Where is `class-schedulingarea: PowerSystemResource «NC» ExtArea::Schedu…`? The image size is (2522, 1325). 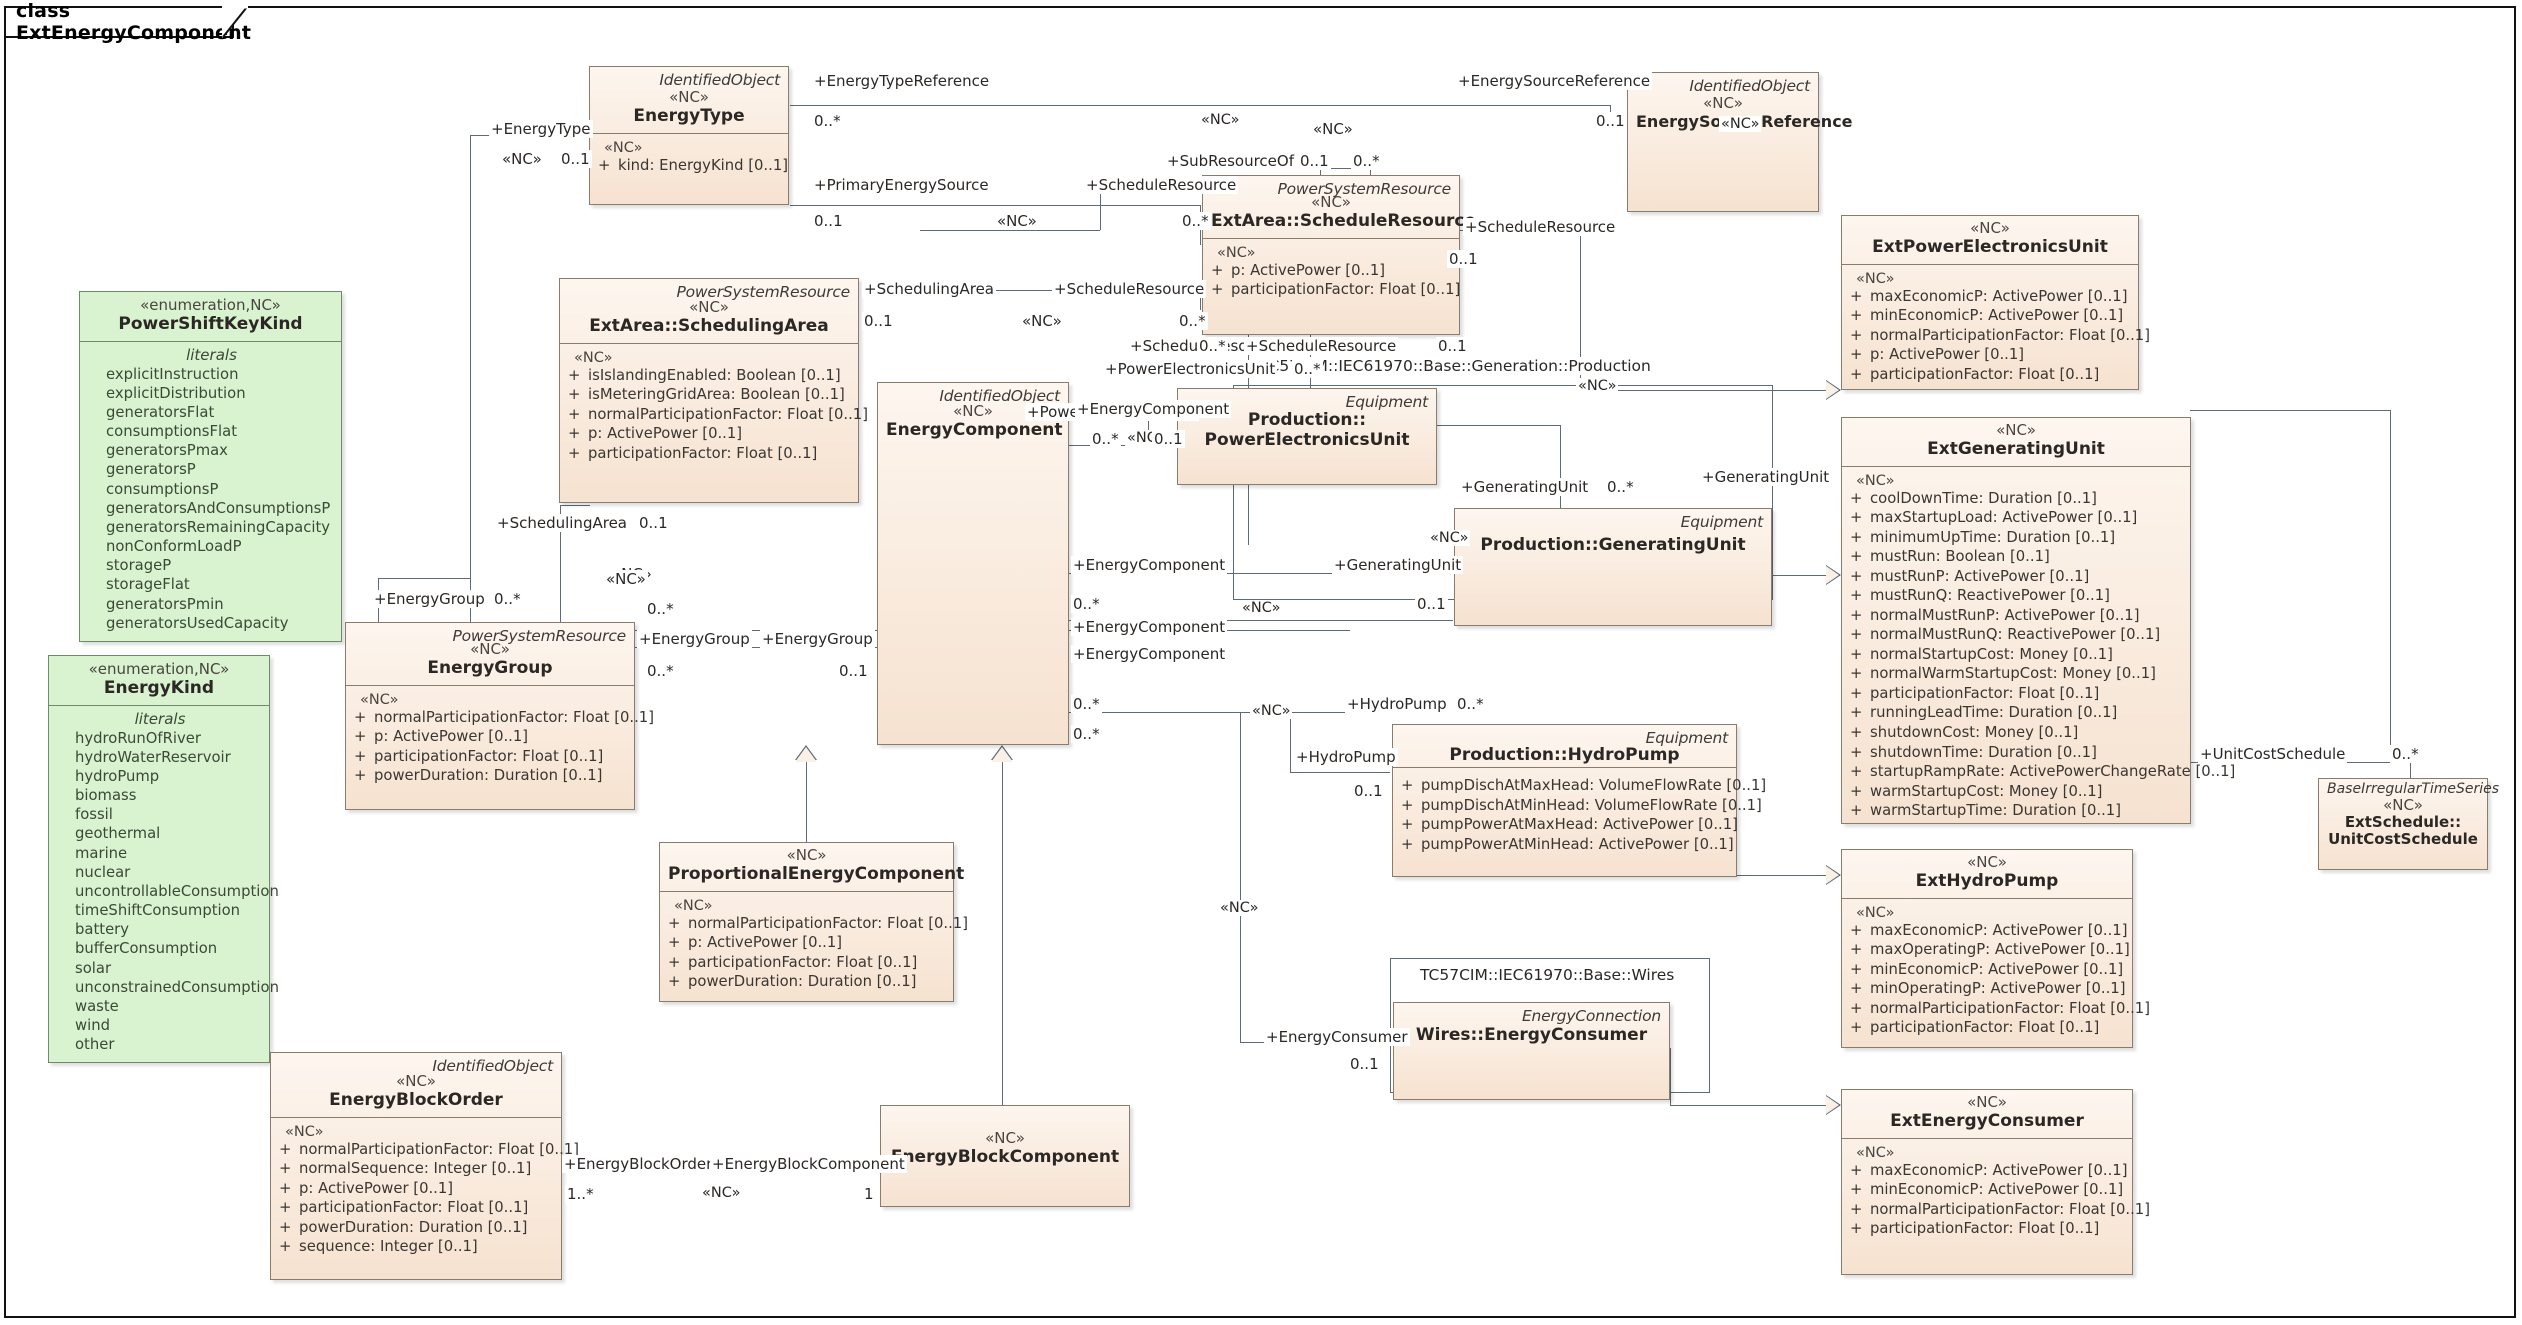 class-schedulingarea: PowerSystemResource «NC» ExtArea::Schedu… is located at coordinates (713, 390).